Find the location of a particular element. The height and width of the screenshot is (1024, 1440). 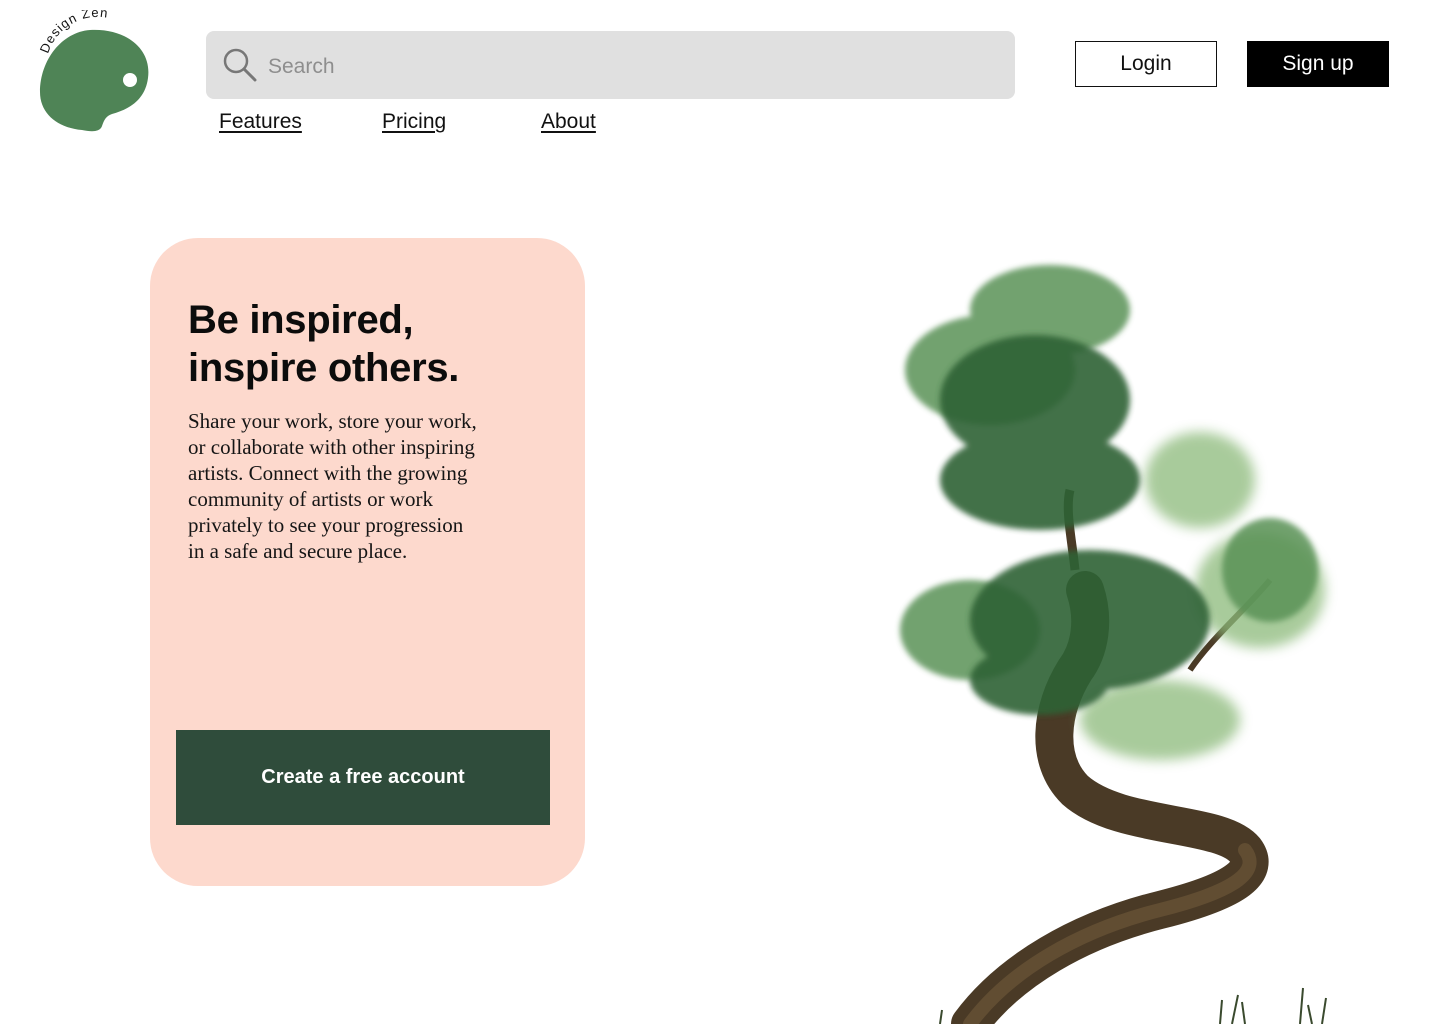

hero-title: Be inspired, inspire others. is located at coordinates (378, 344).